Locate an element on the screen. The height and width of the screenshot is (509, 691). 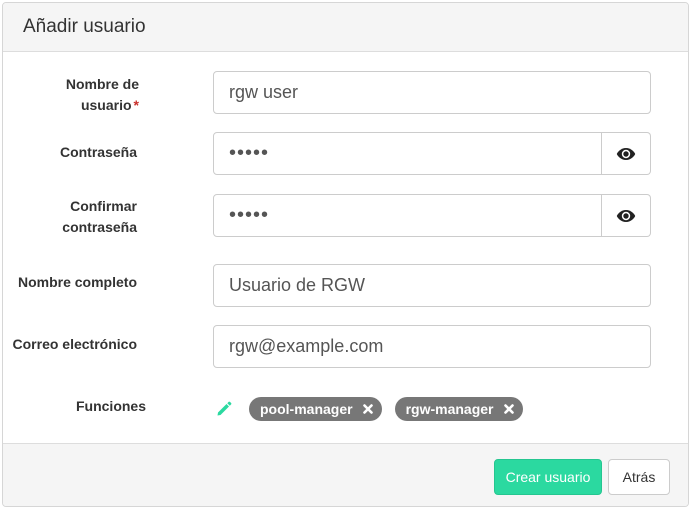
confirm-password-input is located at coordinates (407, 215).